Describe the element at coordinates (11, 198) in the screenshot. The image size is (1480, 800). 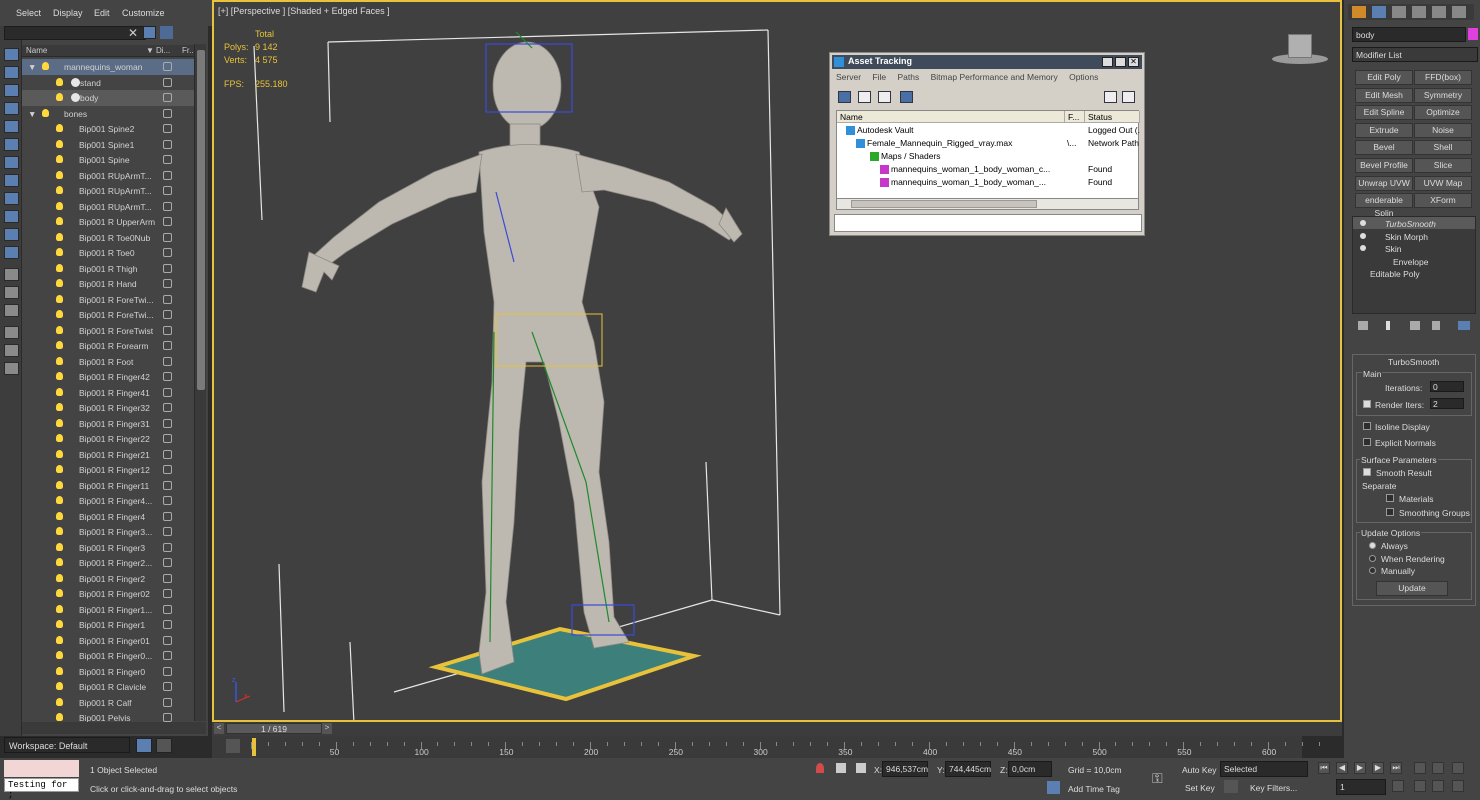
I see `display-groups-icon` at that location.